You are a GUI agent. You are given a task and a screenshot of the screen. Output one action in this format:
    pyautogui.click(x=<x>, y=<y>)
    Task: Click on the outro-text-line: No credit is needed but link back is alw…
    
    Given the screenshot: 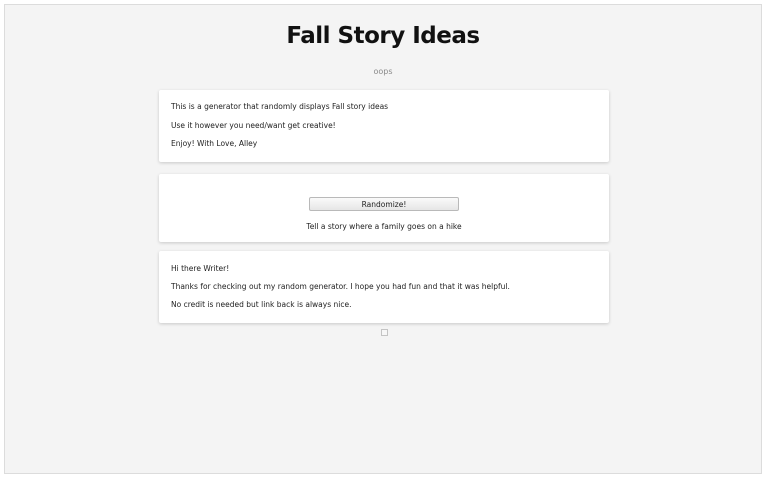 What is the action you would take?
    pyautogui.click(x=261, y=304)
    